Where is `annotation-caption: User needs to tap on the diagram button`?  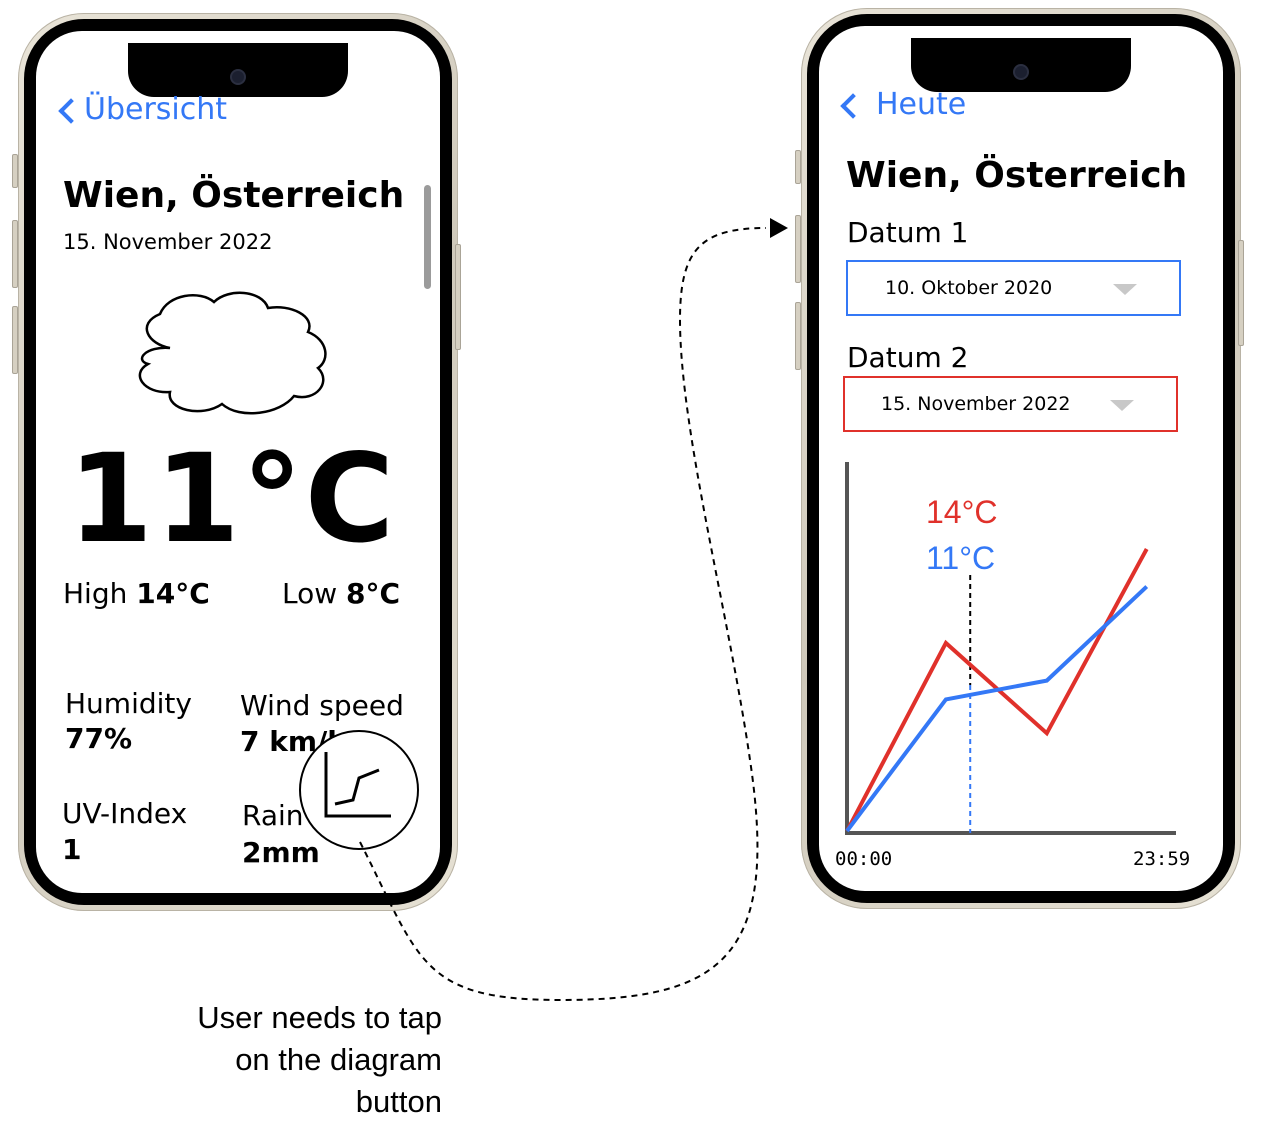
annotation-caption: User needs to tap on the diagram button is located at coordinates (281, 1060).